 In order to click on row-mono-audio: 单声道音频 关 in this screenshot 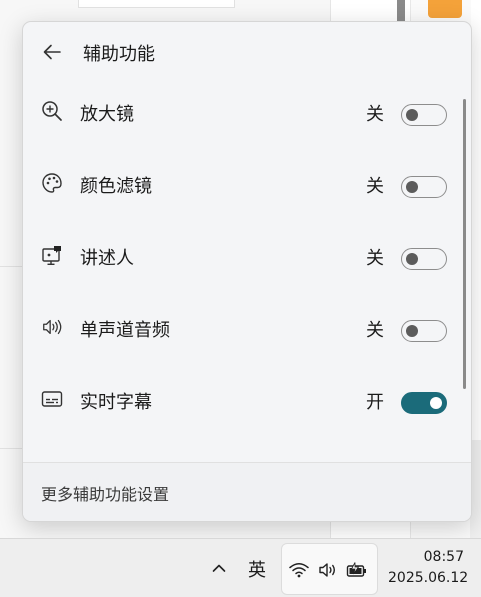, I will do `click(239, 326)`.